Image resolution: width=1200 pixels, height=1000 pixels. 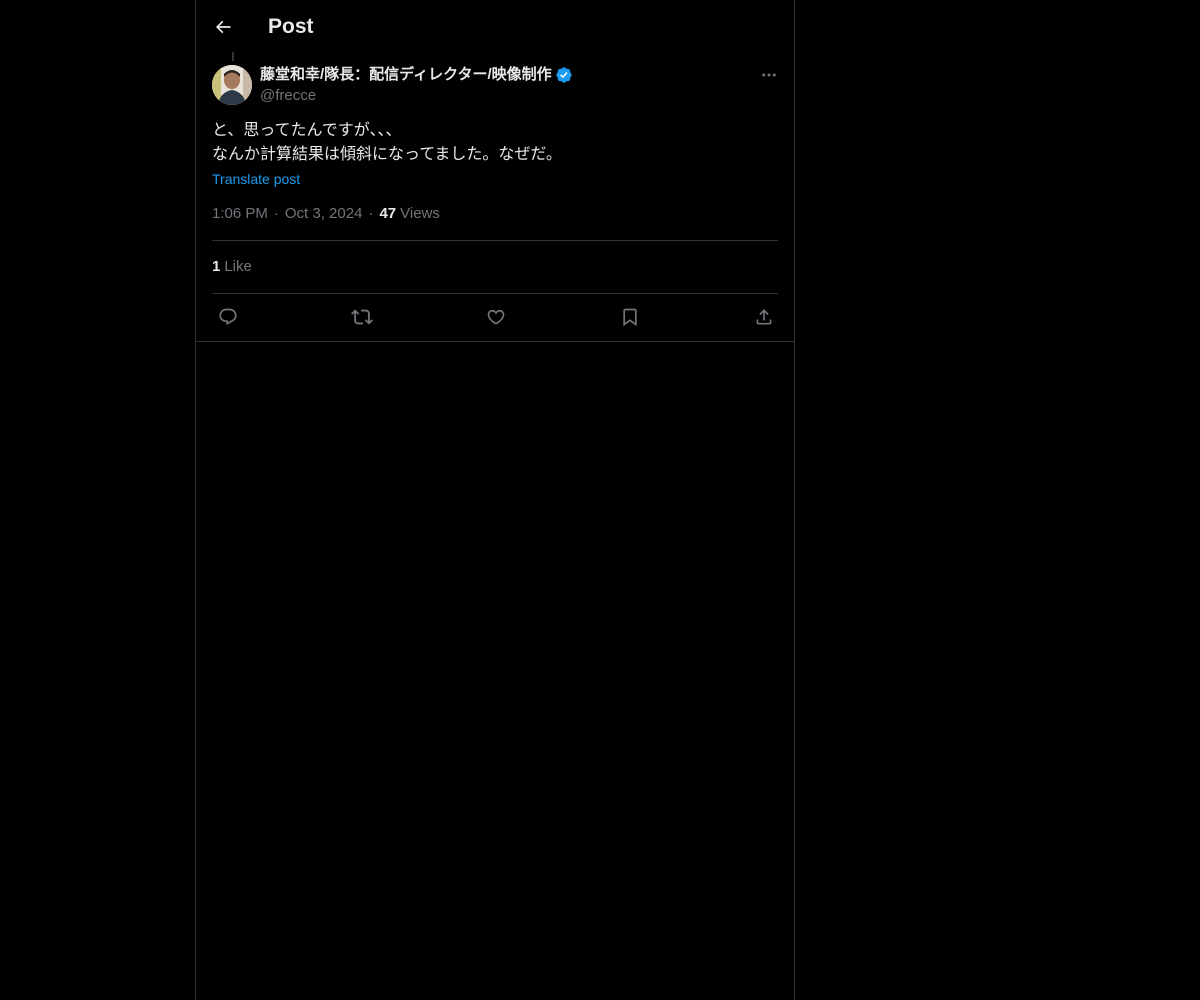 I want to click on reply-icon, so click(x=228, y=317).